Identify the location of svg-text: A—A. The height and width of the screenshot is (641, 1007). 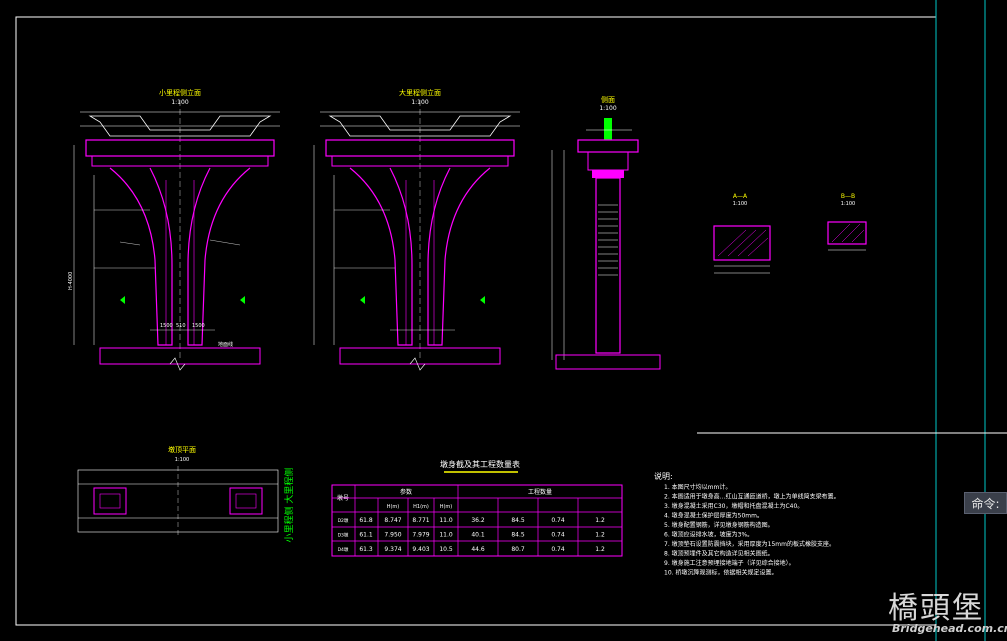
(740, 196).